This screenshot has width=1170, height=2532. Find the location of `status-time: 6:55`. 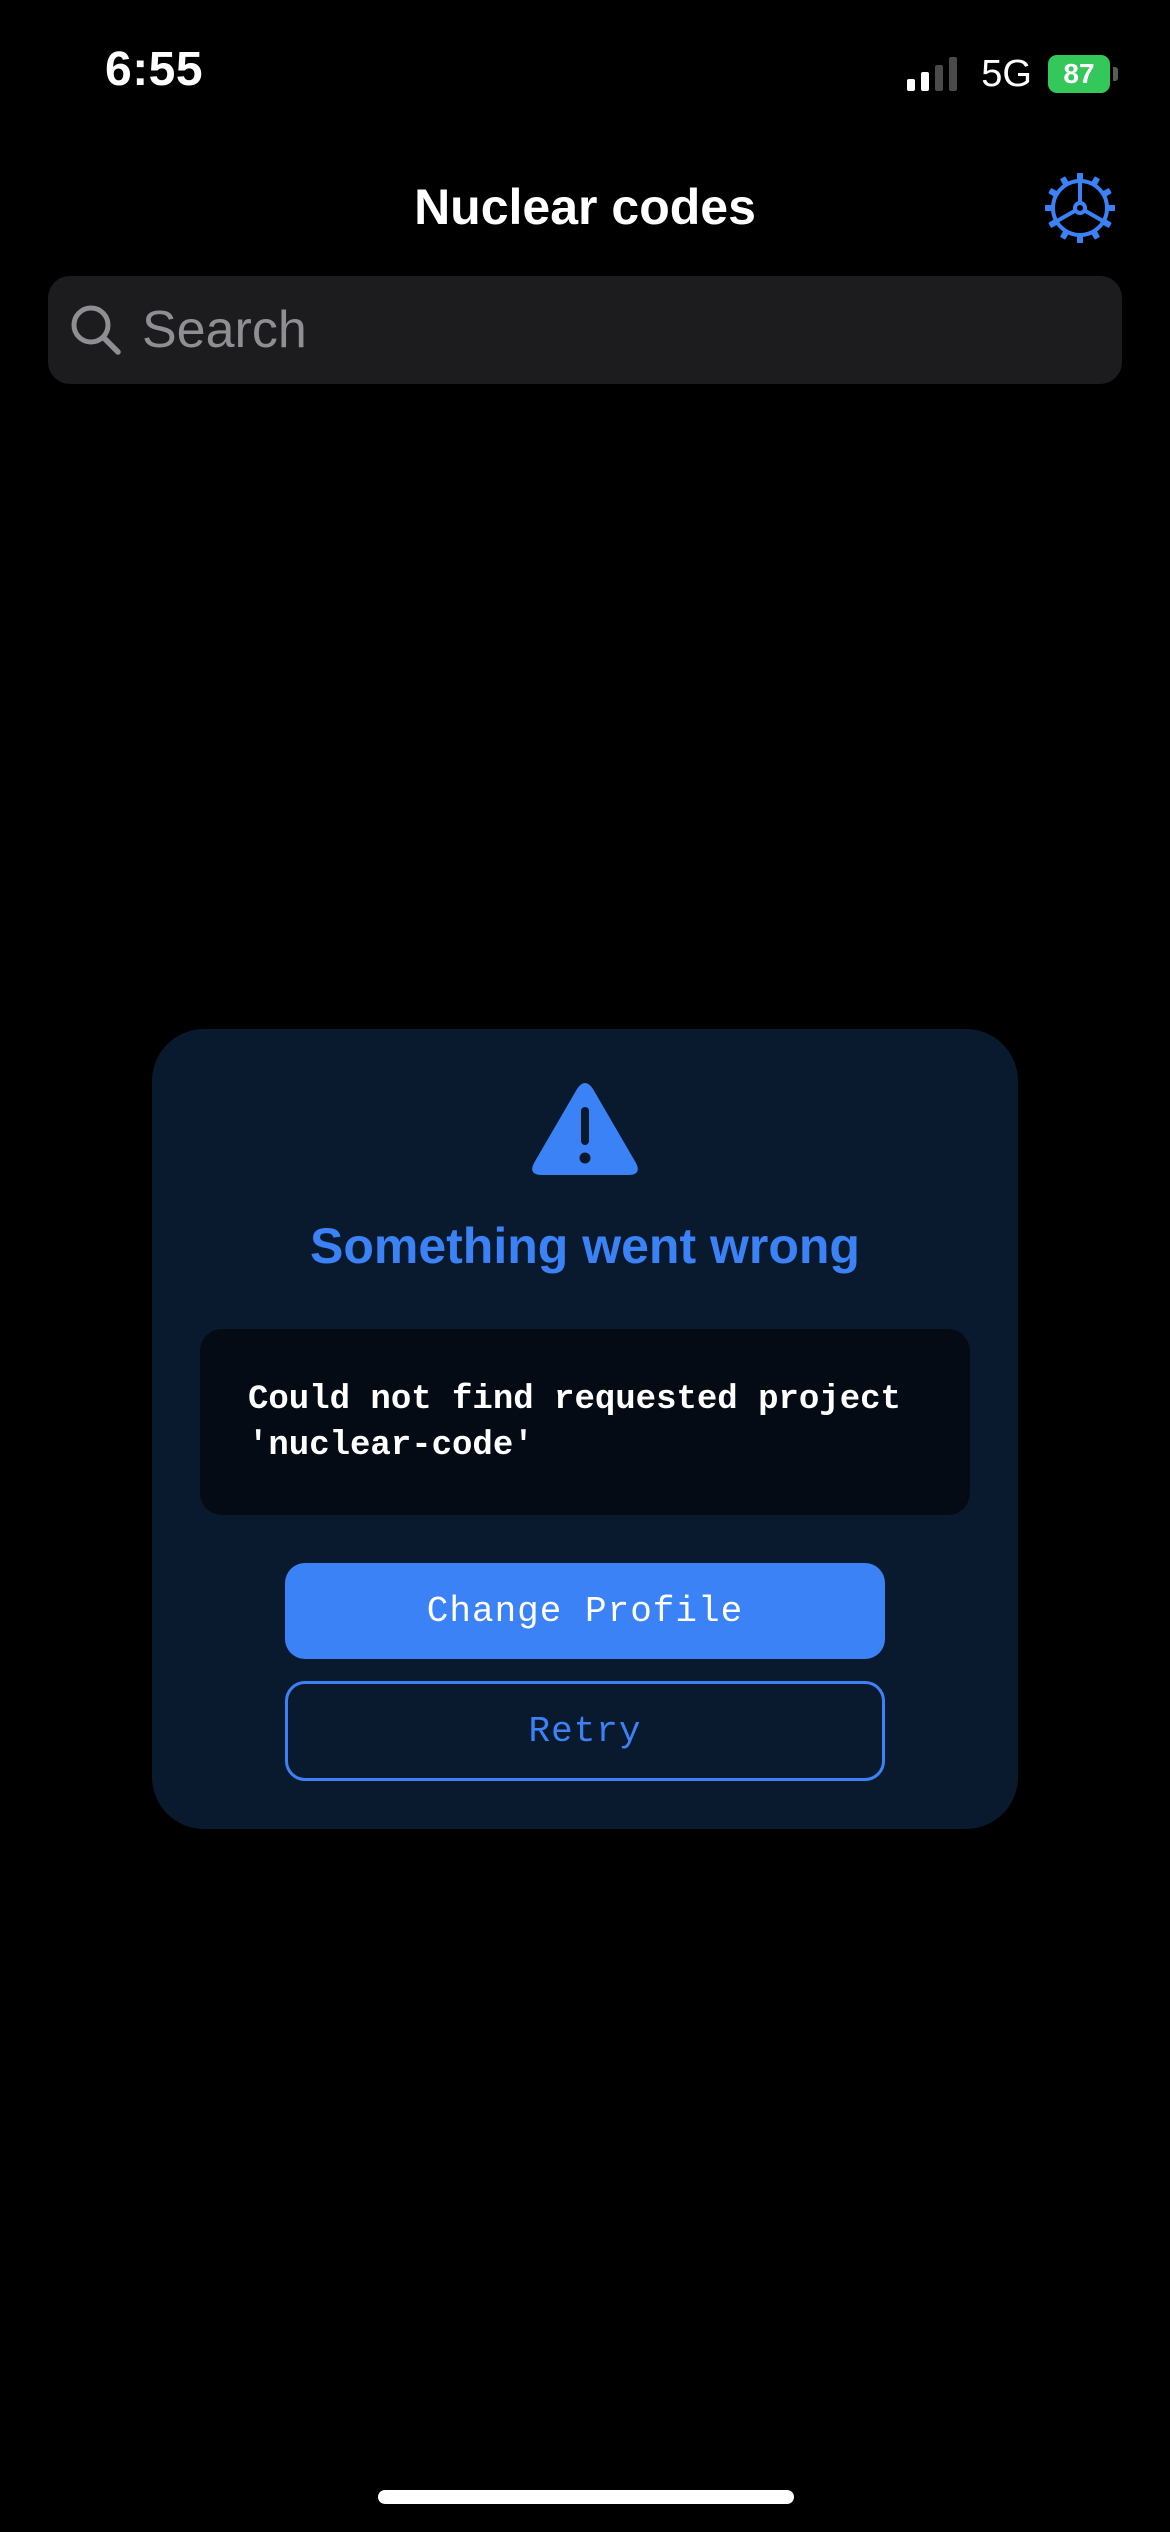

status-time: 6:55 is located at coordinates (154, 69).